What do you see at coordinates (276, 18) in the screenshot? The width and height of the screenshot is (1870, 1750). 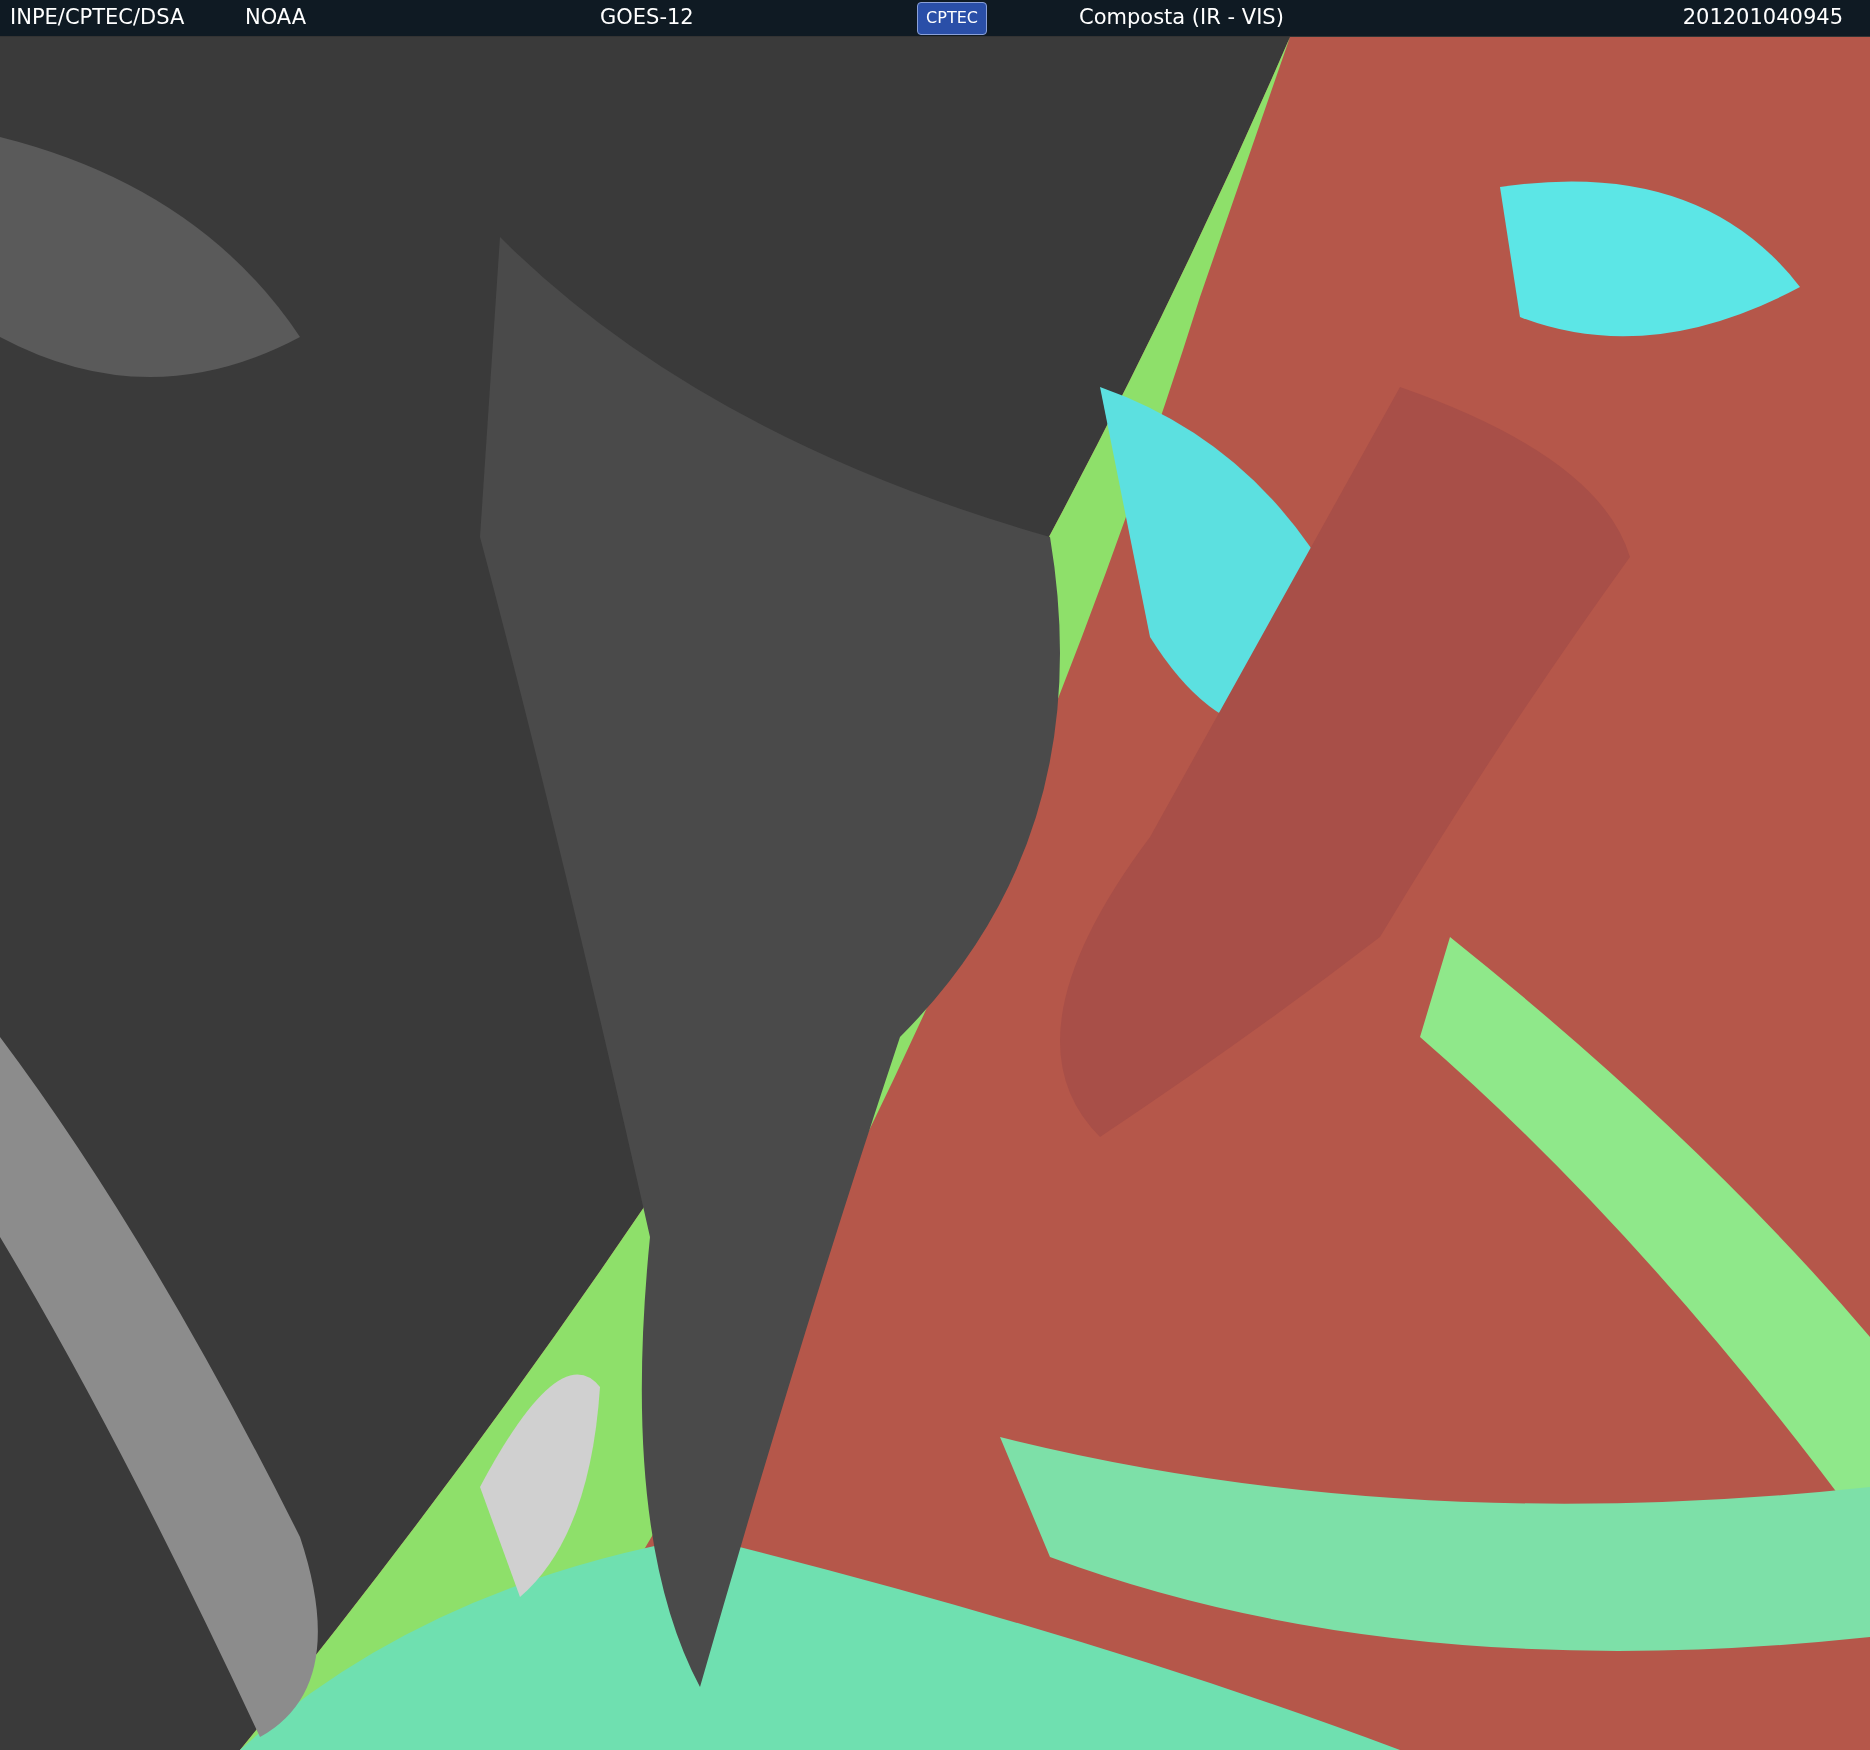 I see `agency-label: NOAA` at bounding box center [276, 18].